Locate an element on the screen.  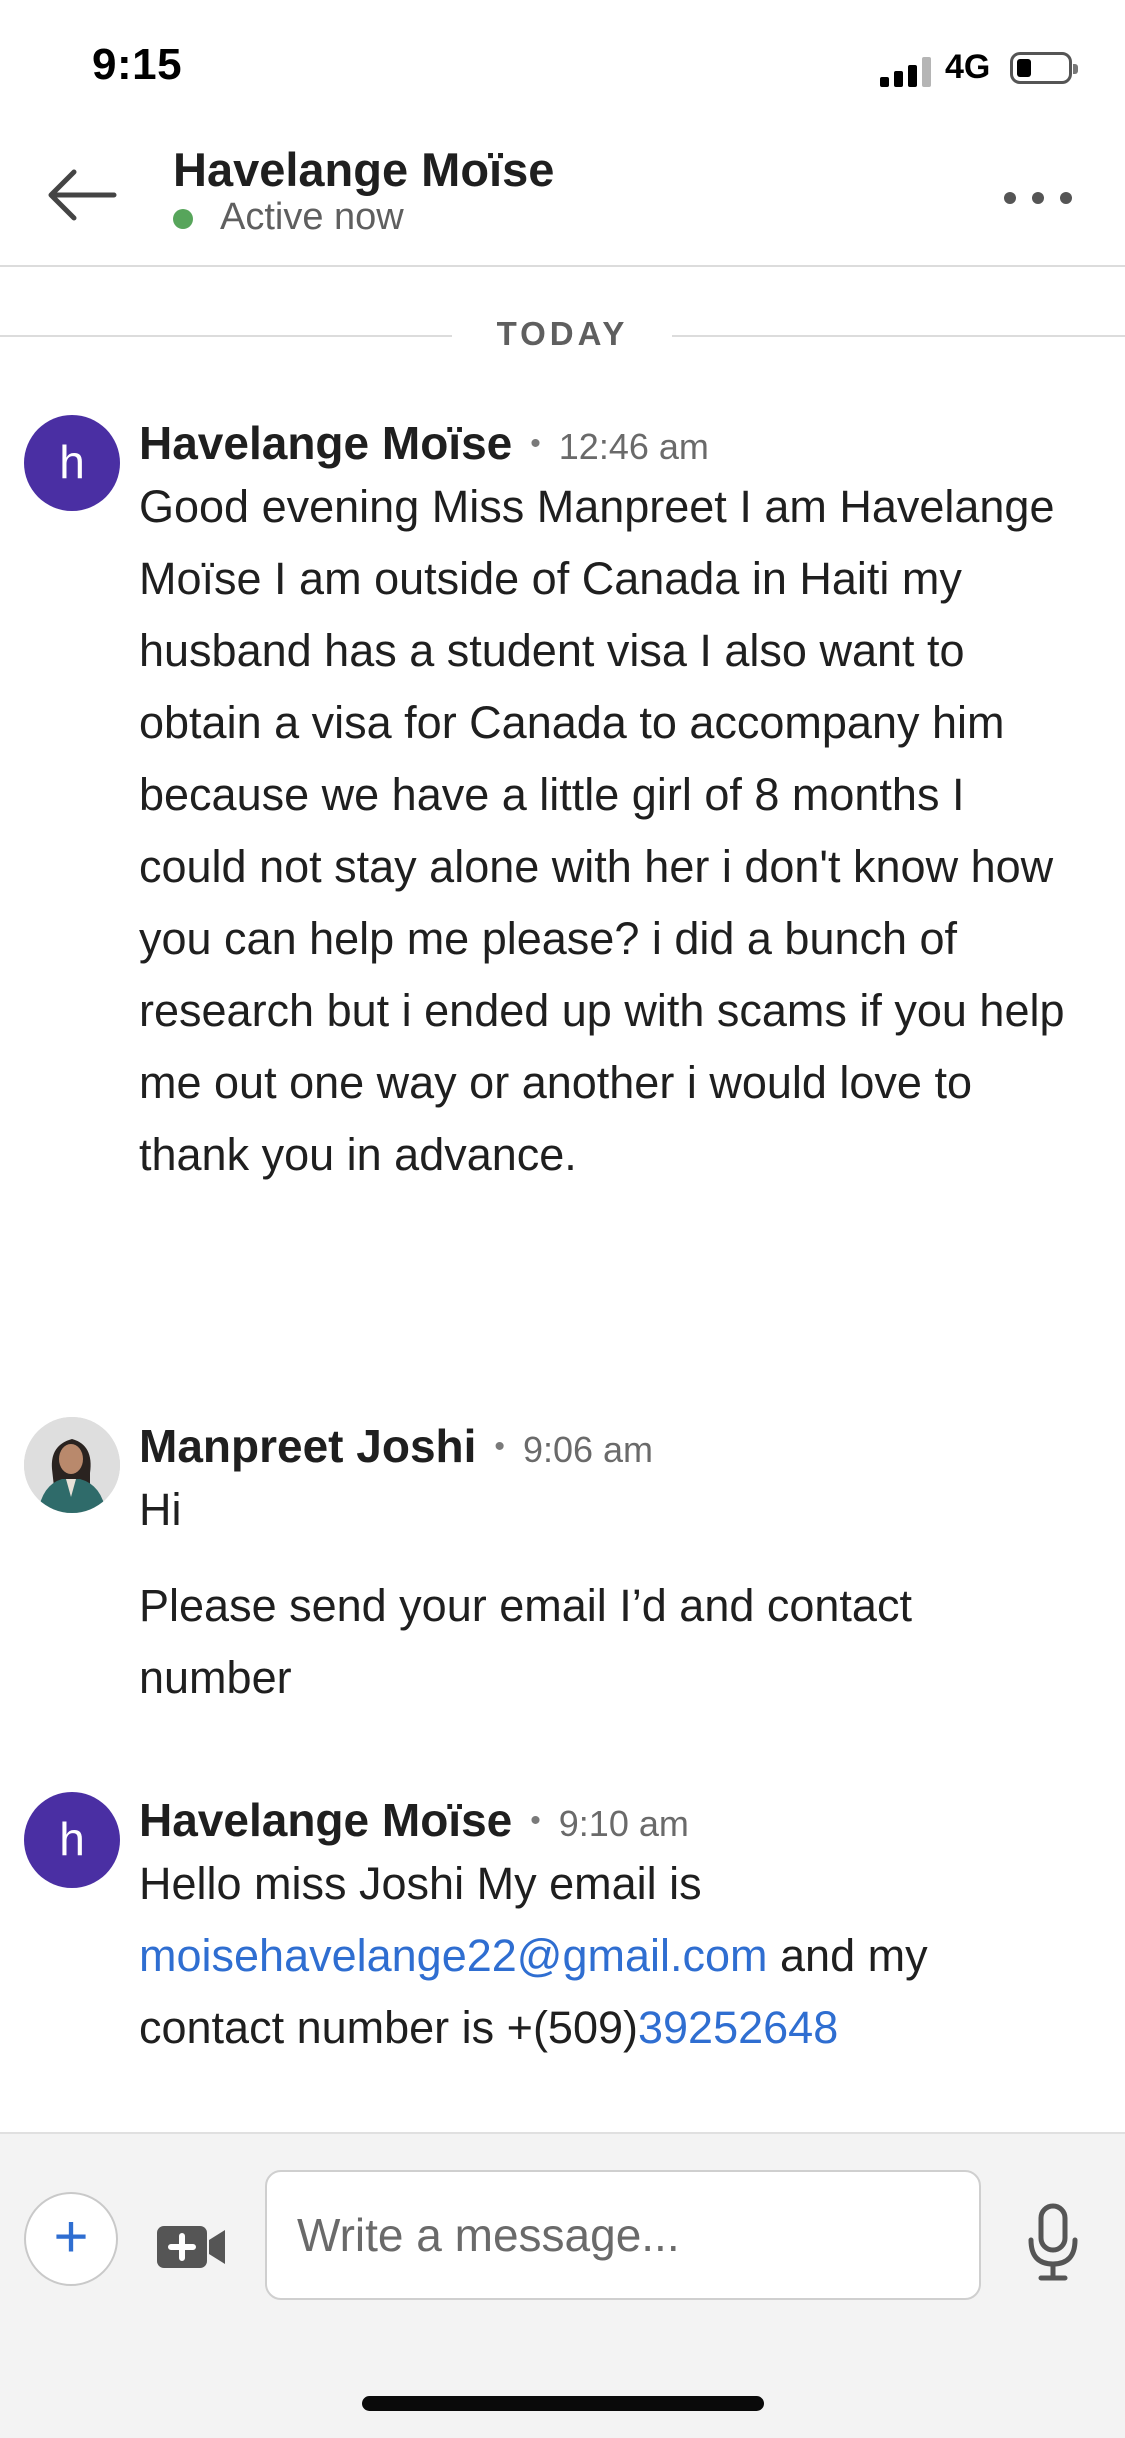
message-input is located at coordinates (623, 2235).